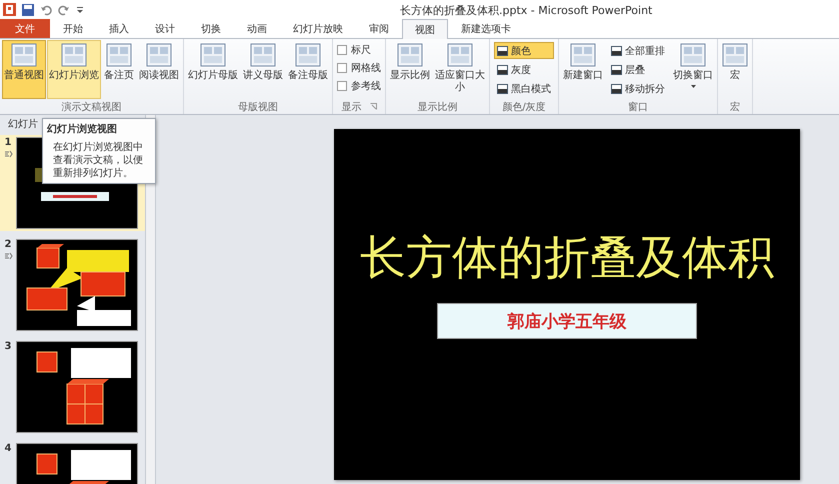 The height and width of the screenshot is (484, 839). I want to click on group-label: 母版视图, so click(258, 107).